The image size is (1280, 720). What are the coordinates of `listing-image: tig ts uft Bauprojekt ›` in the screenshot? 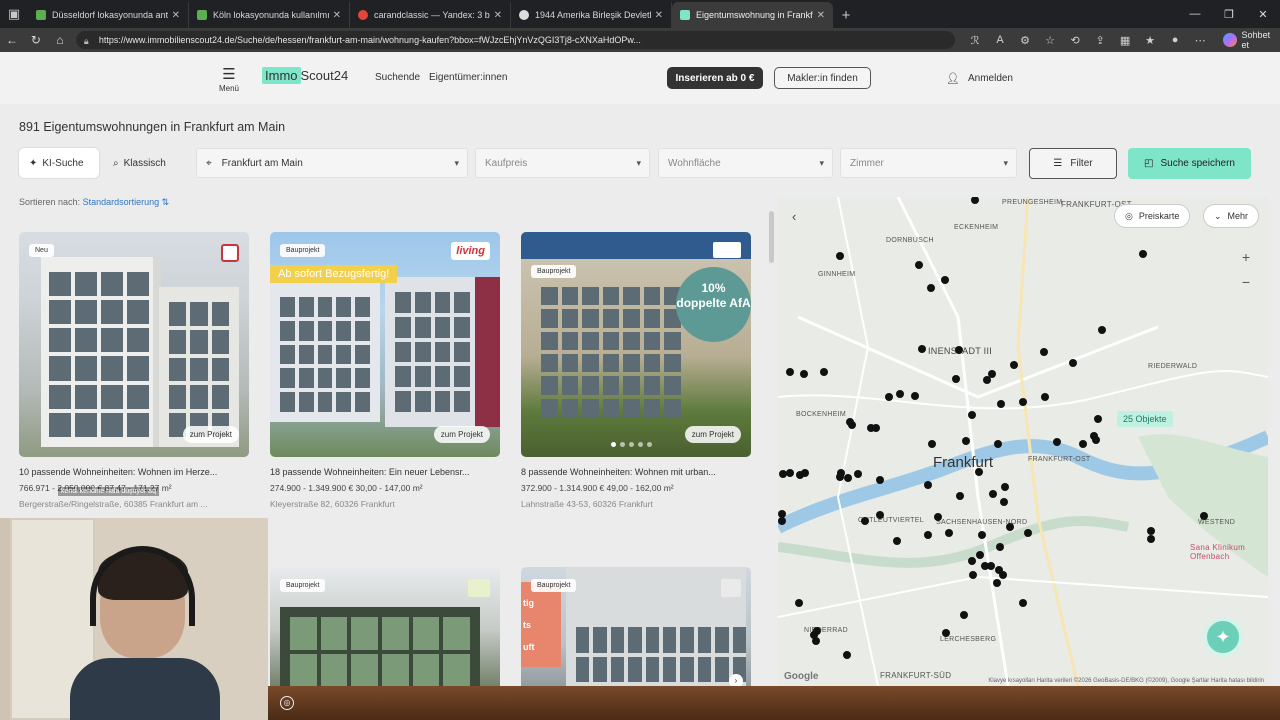 It's located at (636, 626).